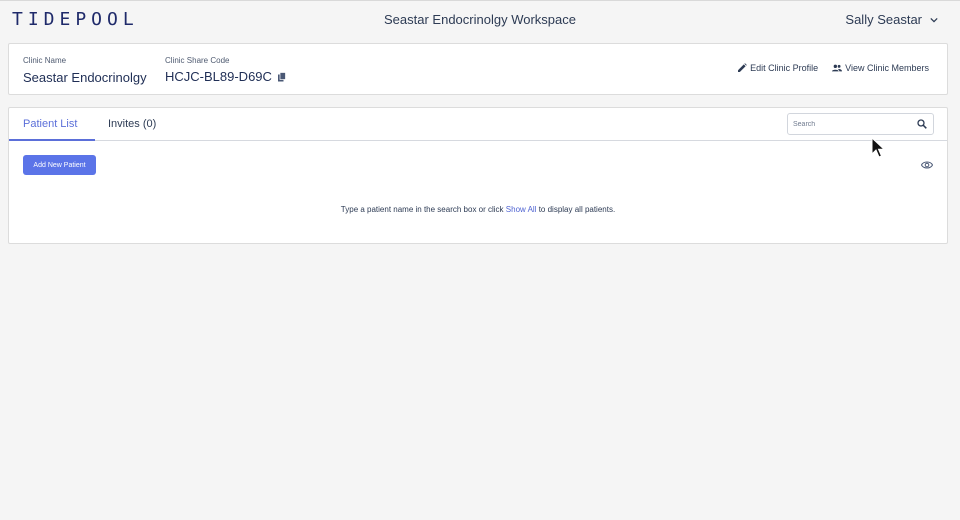 Image resolution: width=960 pixels, height=520 pixels. What do you see at coordinates (197, 60) in the screenshot?
I see `clinic-share-code-label: Clinic Share Code` at bounding box center [197, 60].